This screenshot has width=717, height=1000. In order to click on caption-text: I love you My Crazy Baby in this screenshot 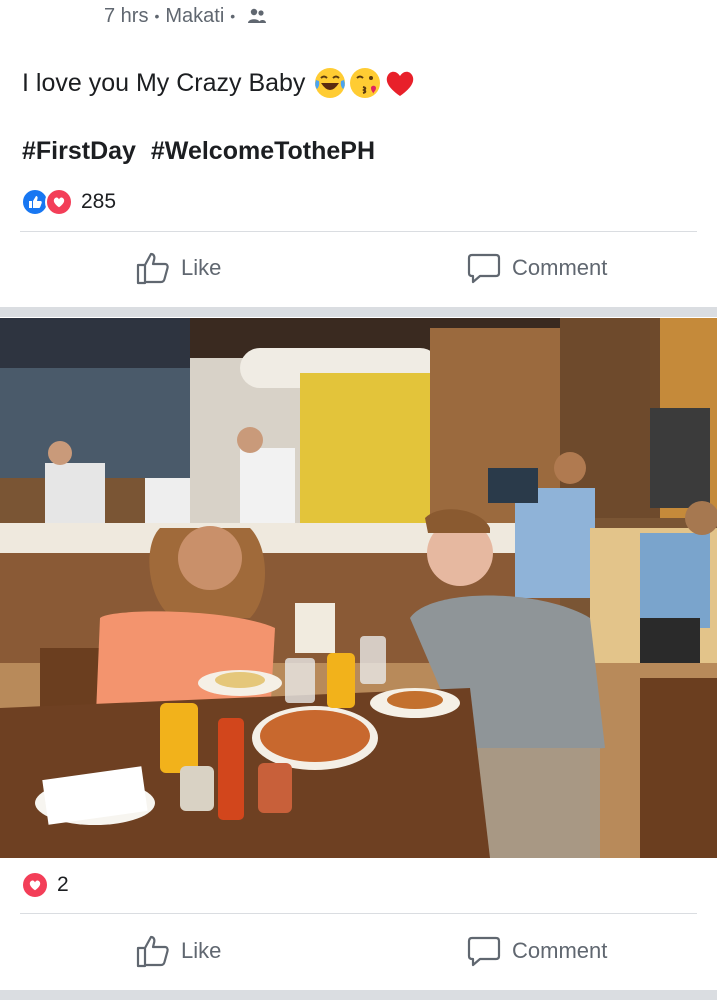, I will do `click(164, 82)`.